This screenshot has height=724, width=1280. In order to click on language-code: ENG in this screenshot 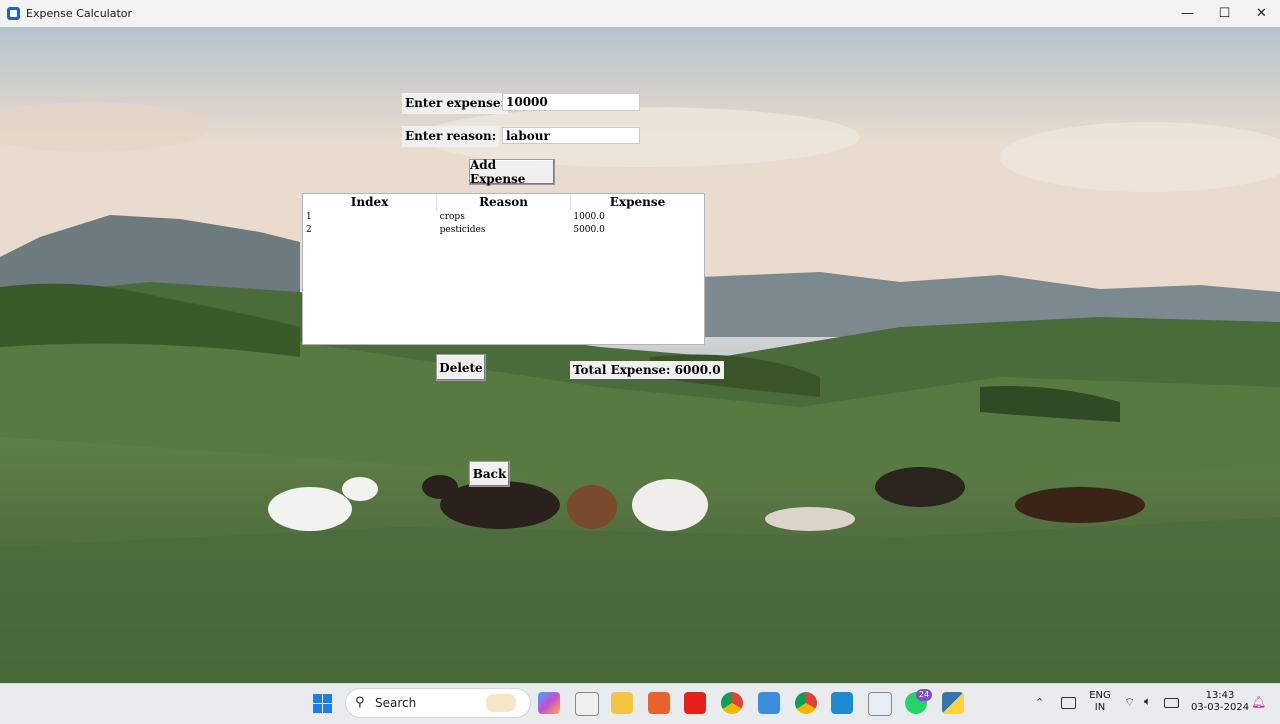, I will do `click(1100, 695)`.